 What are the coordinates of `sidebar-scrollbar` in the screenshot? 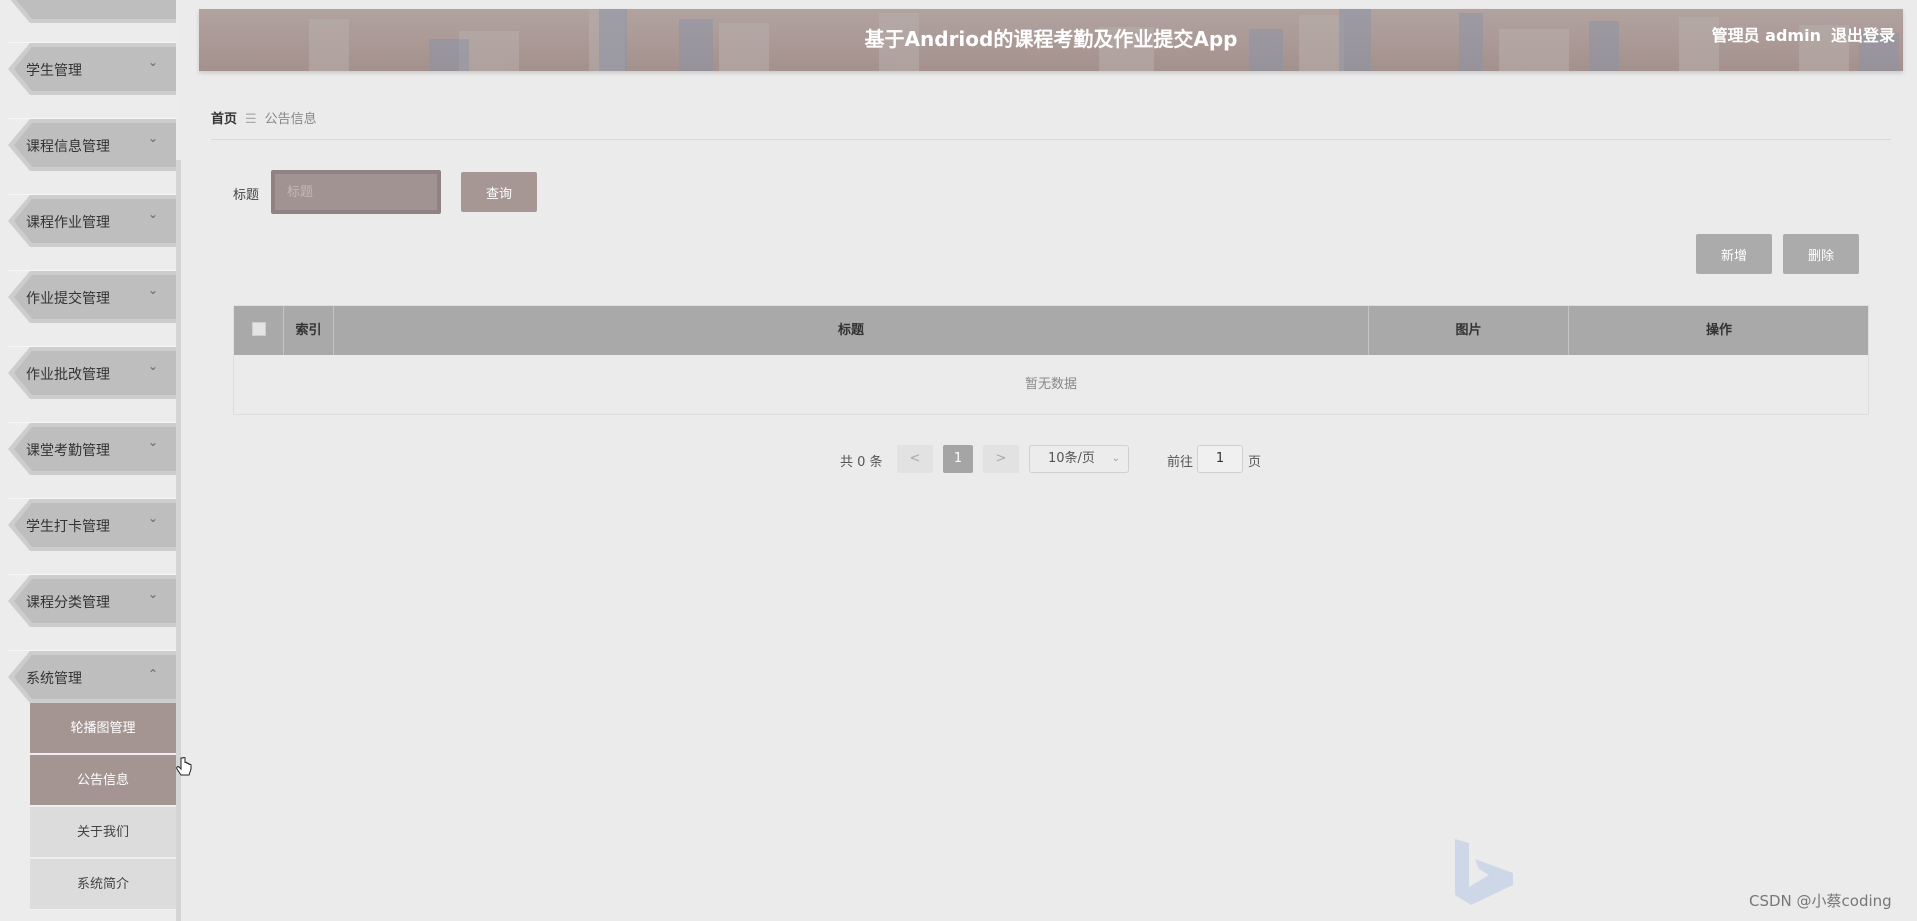 It's located at (178, 540).